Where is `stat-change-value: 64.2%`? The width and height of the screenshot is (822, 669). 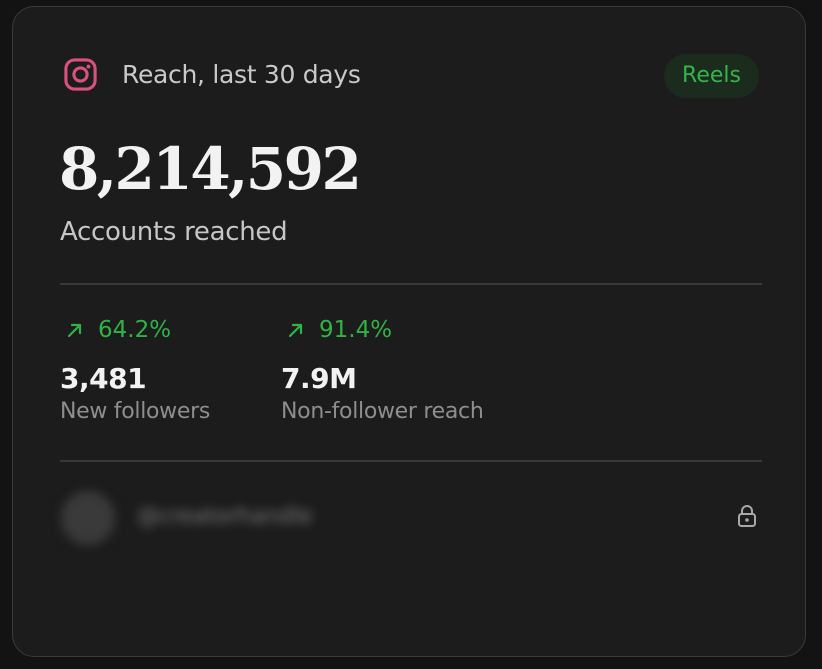 stat-change-value: 64.2% is located at coordinates (135, 330).